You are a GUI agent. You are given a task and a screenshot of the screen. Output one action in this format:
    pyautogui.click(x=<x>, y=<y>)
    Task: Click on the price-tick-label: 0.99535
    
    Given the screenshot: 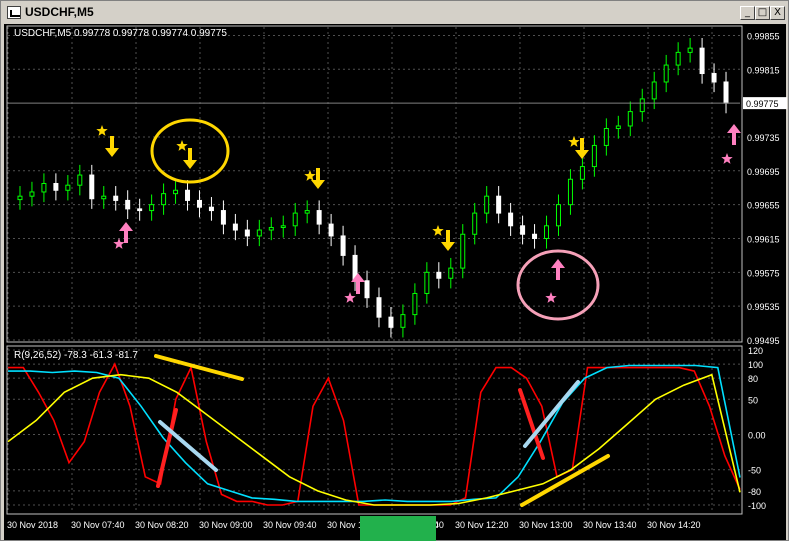 What is the action you would take?
    pyautogui.click(x=763, y=307)
    